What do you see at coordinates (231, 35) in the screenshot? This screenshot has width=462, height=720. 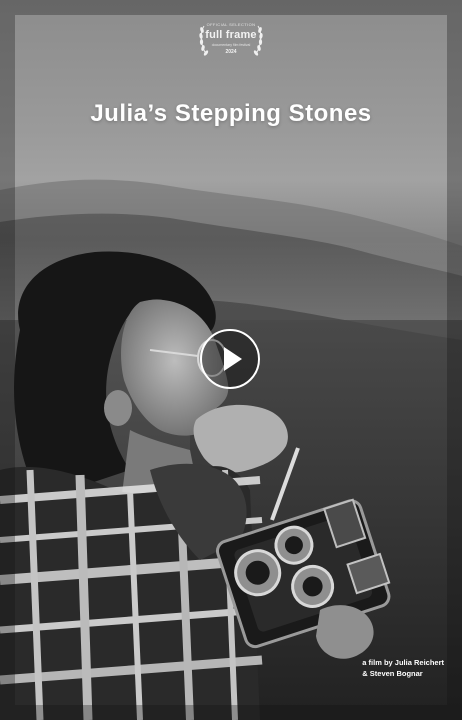 I see `festival-name: full frame` at bounding box center [231, 35].